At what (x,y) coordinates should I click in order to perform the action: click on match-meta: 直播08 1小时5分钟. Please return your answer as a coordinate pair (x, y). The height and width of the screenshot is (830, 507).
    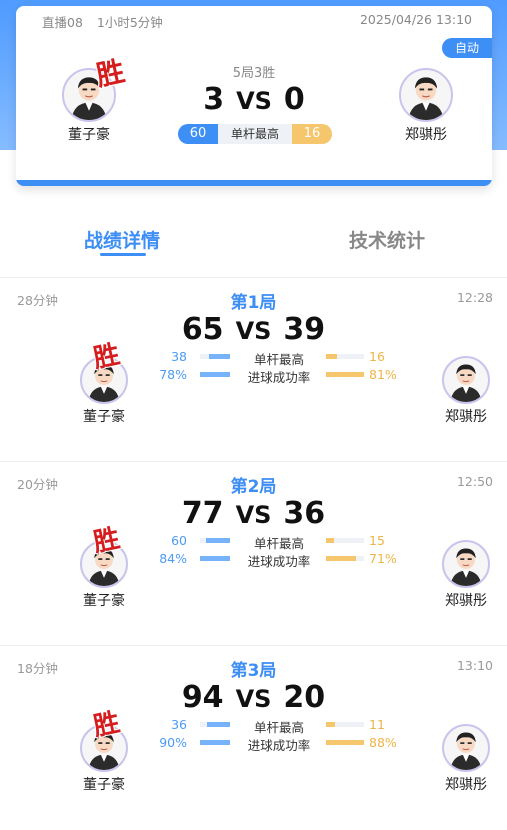
    Looking at the image, I should click on (109, 21).